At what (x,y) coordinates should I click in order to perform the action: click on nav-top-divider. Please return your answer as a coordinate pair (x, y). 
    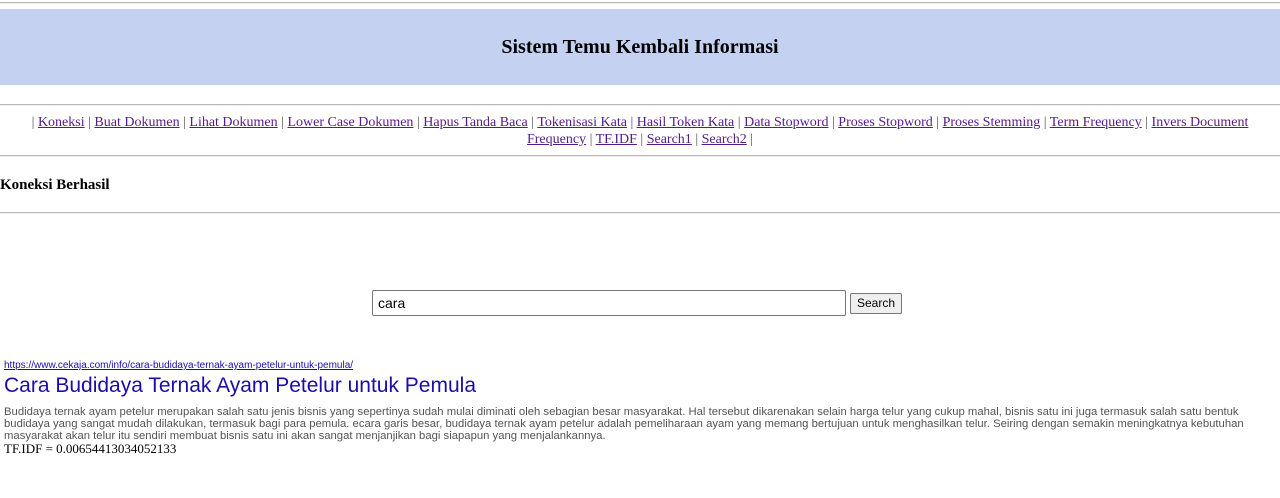
    Looking at the image, I should click on (640, 105).